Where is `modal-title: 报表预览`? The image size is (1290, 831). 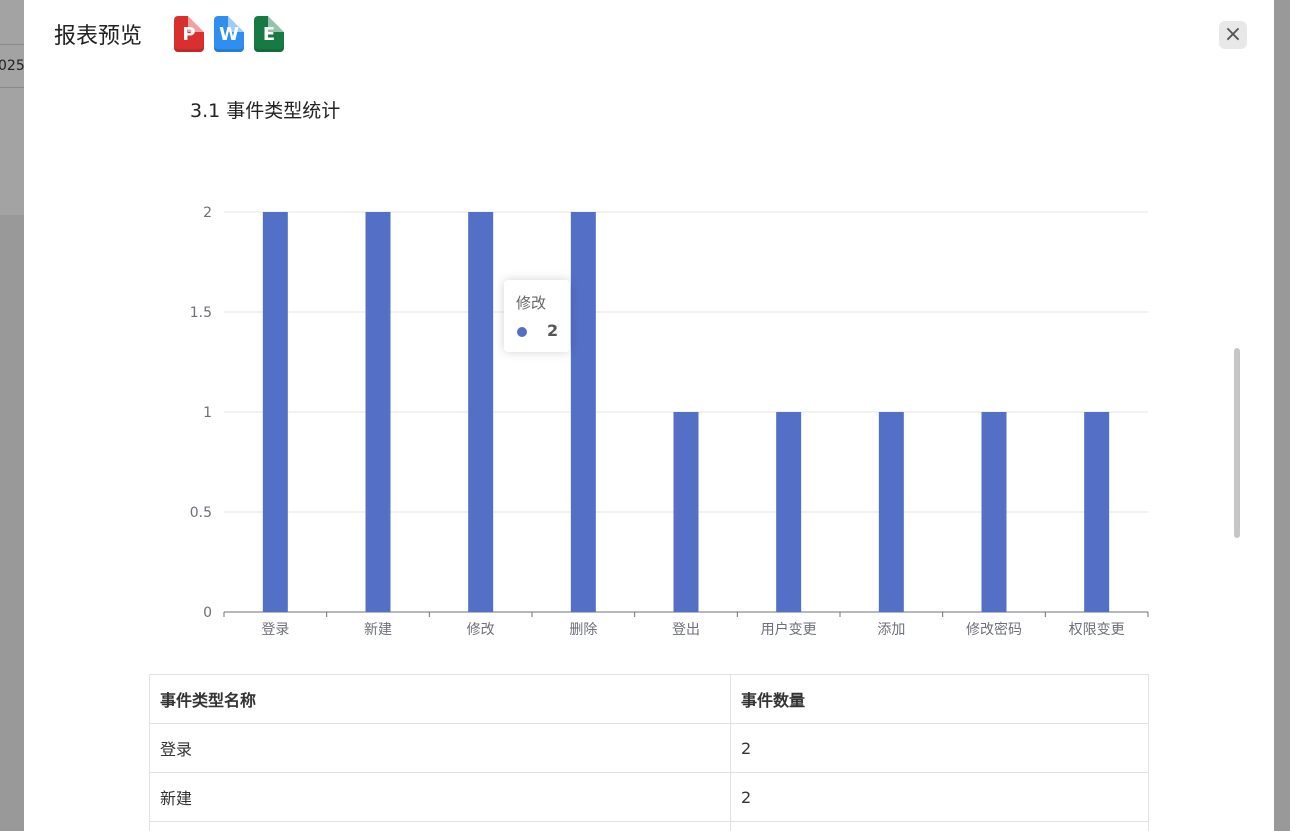
modal-title: 报表预览 is located at coordinates (98, 36).